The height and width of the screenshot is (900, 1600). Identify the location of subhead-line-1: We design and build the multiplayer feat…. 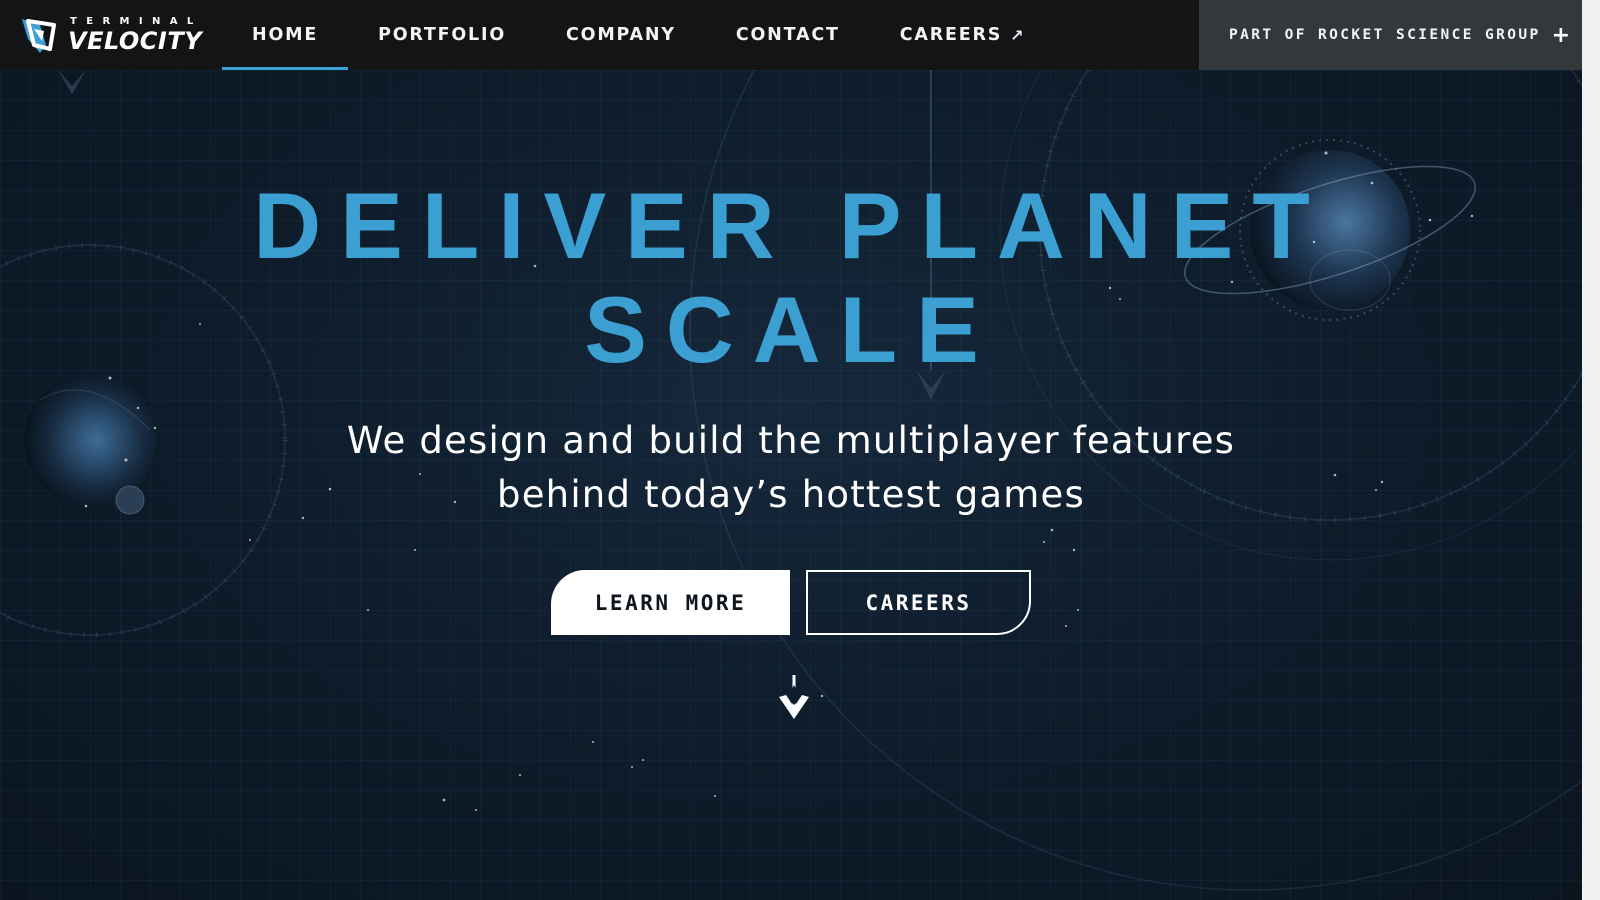
(791, 440).